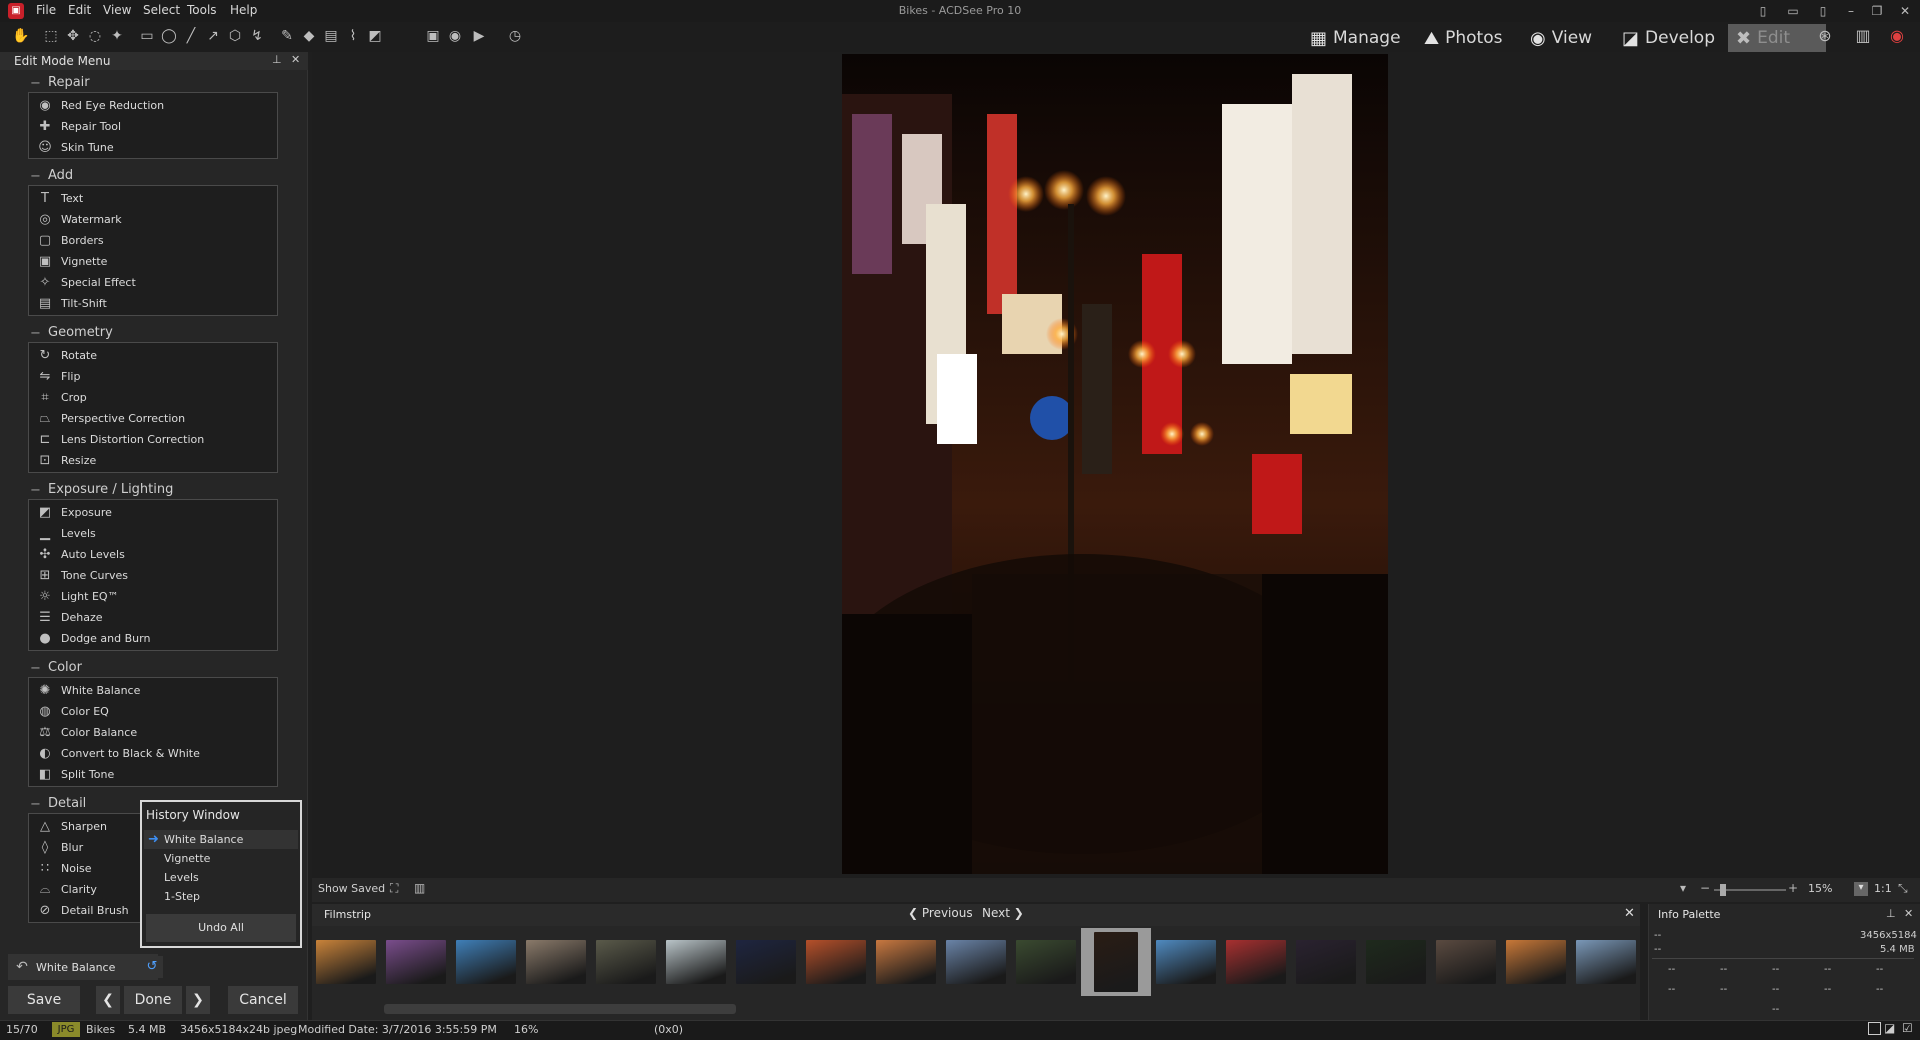  I want to click on move-tool-icon: ✥, so click(73, 36).